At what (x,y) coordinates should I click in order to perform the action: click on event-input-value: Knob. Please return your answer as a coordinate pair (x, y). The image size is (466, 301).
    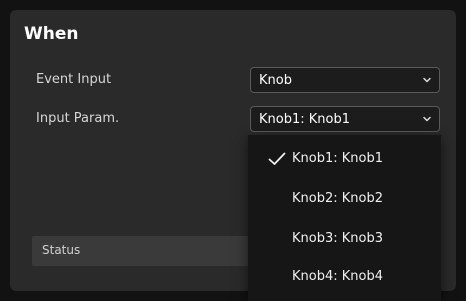
    Looking at the image, I should click on (275, 80).